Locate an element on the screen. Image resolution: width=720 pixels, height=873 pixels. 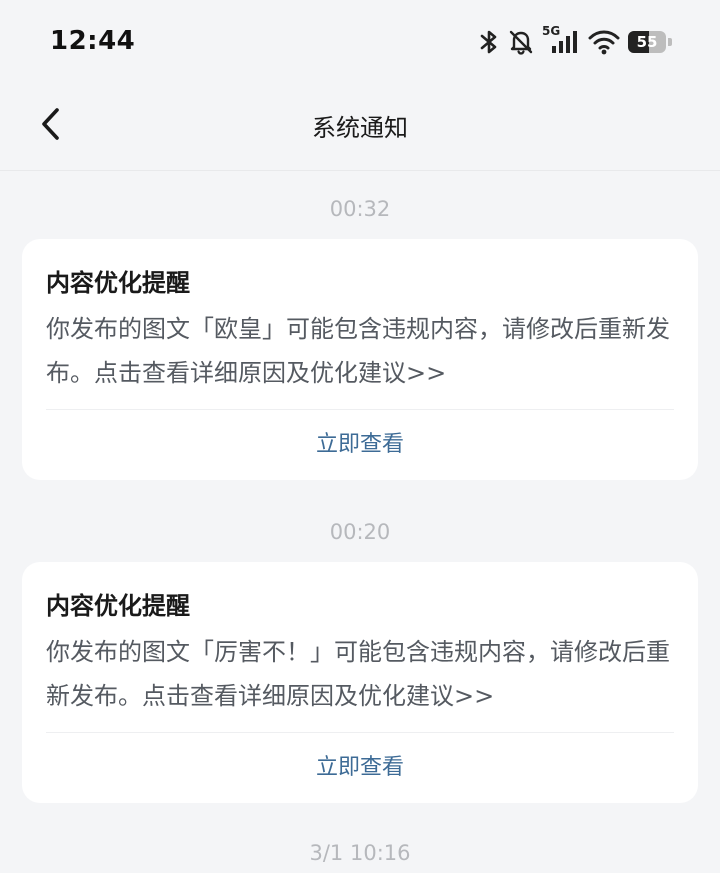
status-icons: 5G 55 is located at coordinates (575, 41).